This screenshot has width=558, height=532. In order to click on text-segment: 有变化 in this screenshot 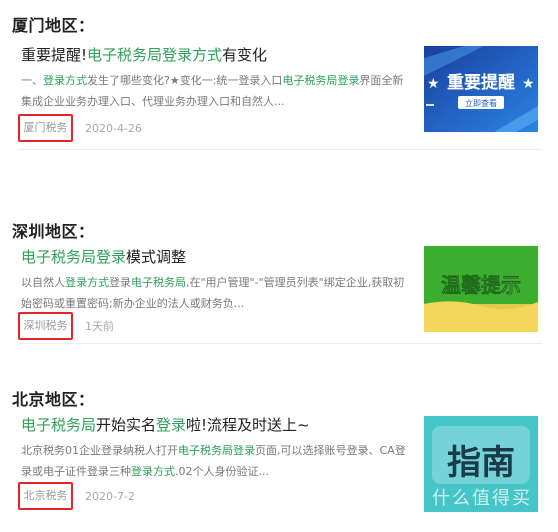, I will do `click(245, 55)`.